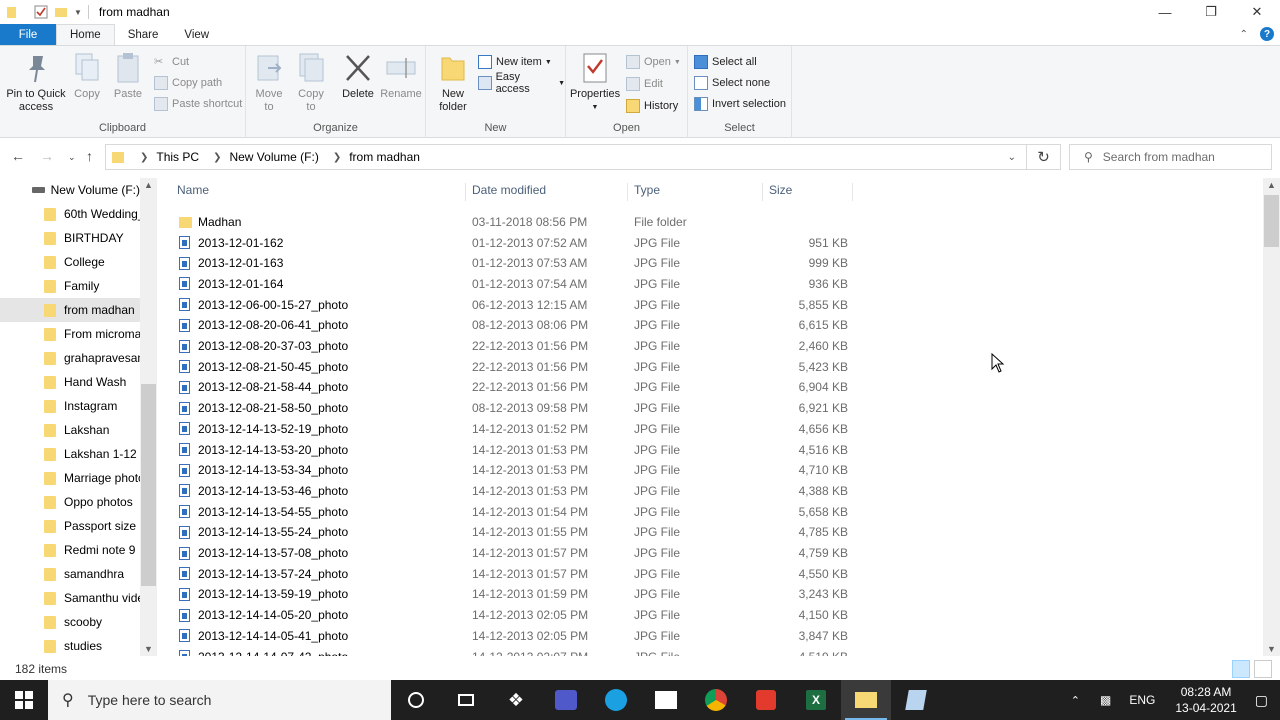 This screenshot has height=720, width=1280. I want to click on minimize-button: —, so click(1165, 12).